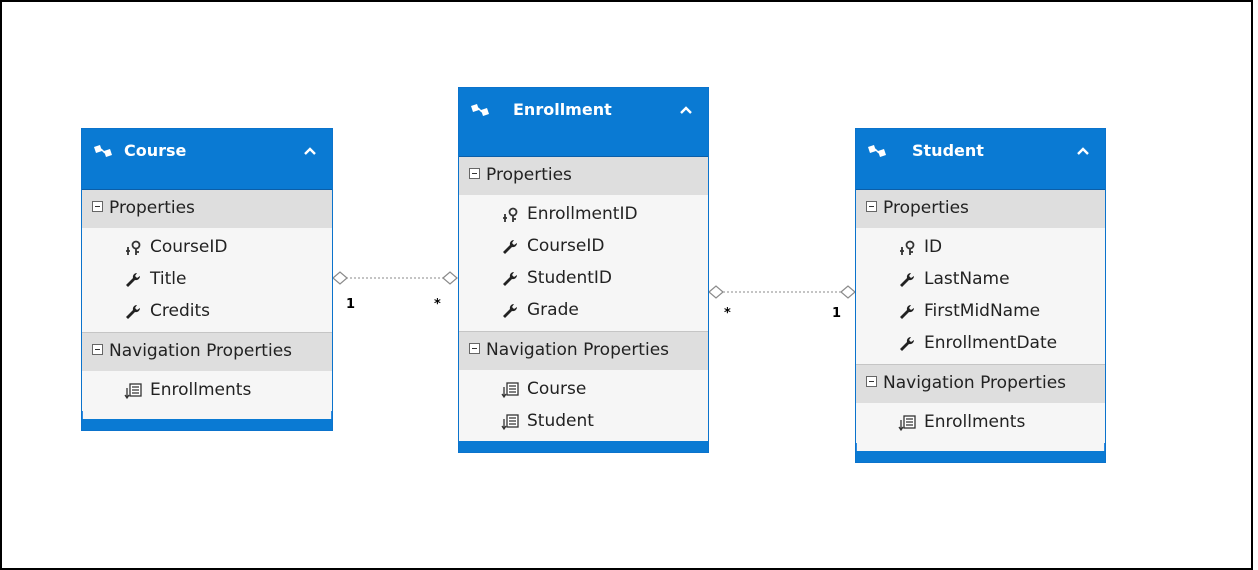 Image resolution: width=1258 pixels, height=570 pixels. Describe the element at coordinates (837, 313) in the screenshot. I see `multiplicity-student-end: 1` at that location.